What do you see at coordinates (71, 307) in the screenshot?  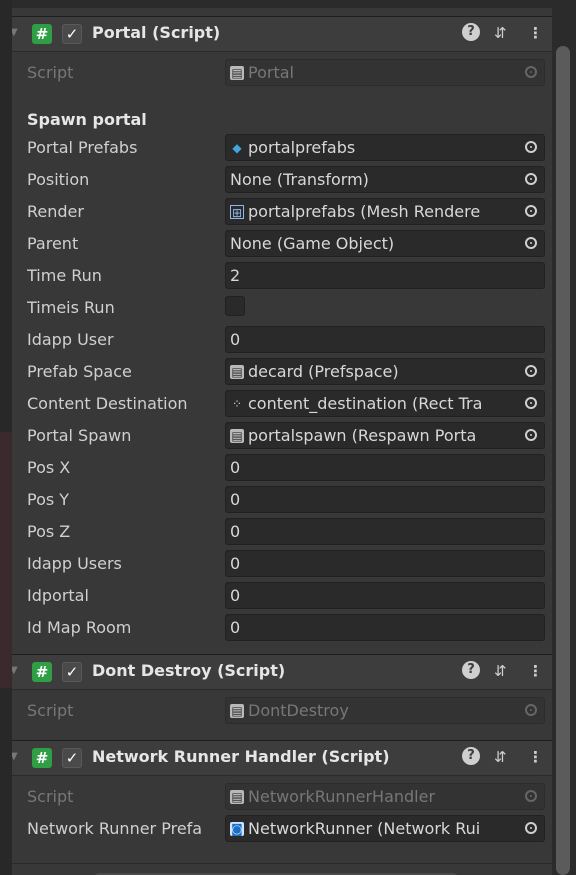 I see `field-label: Timeis Run` at bounding box center [71, 307].